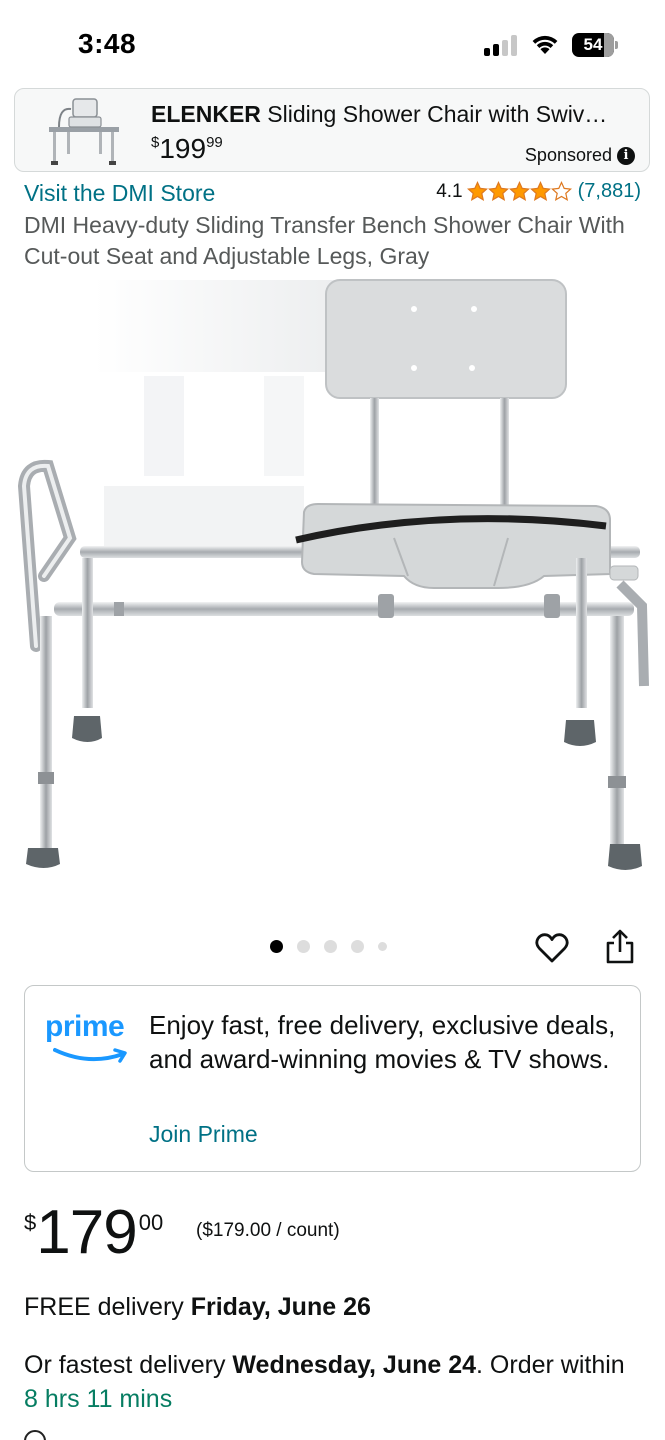 The width and height of the screenshot is (665, 1440). Describe the element at coordinates (107, 43) in the screenshot. I see `status-time: 3:48` at that location.